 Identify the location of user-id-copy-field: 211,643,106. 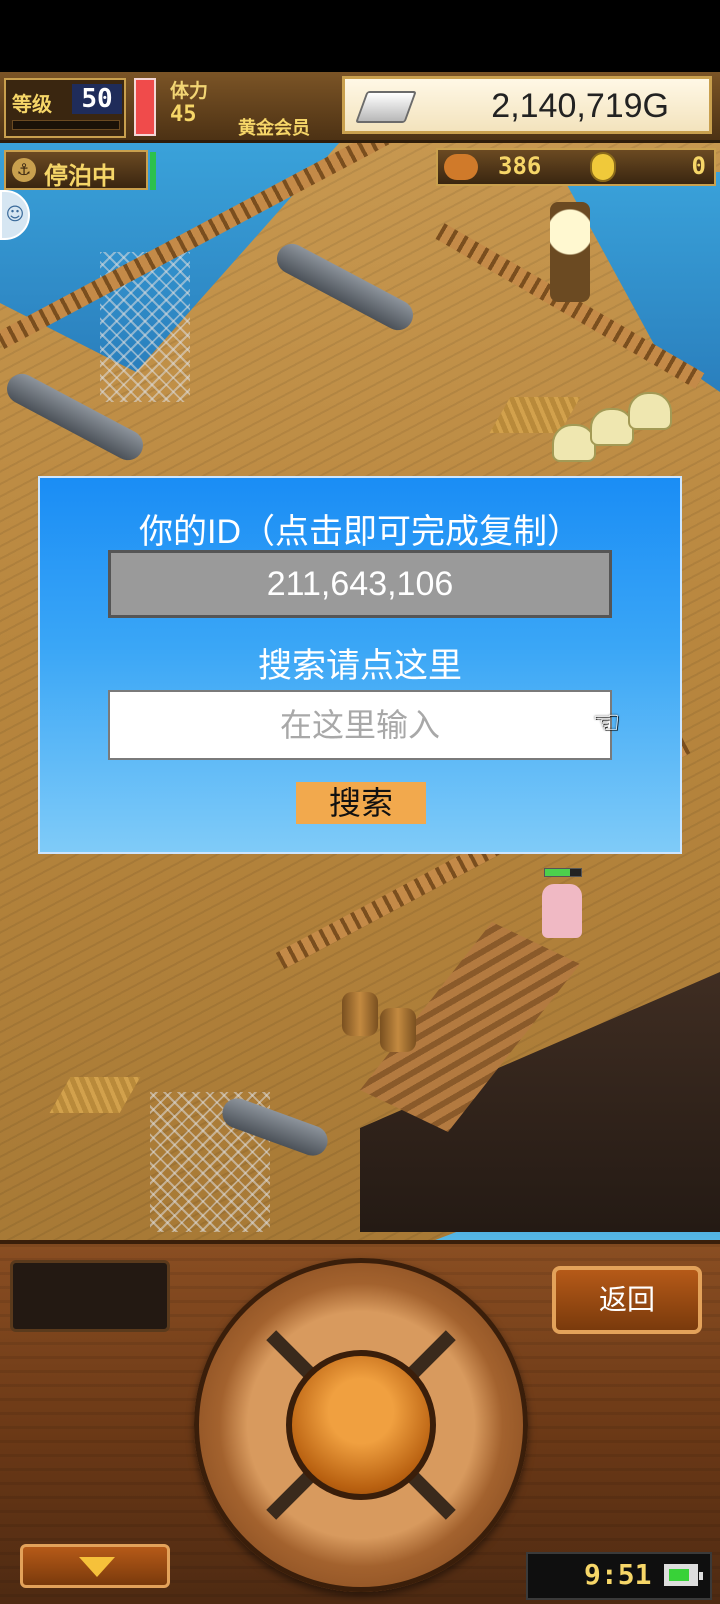
(360, 584).